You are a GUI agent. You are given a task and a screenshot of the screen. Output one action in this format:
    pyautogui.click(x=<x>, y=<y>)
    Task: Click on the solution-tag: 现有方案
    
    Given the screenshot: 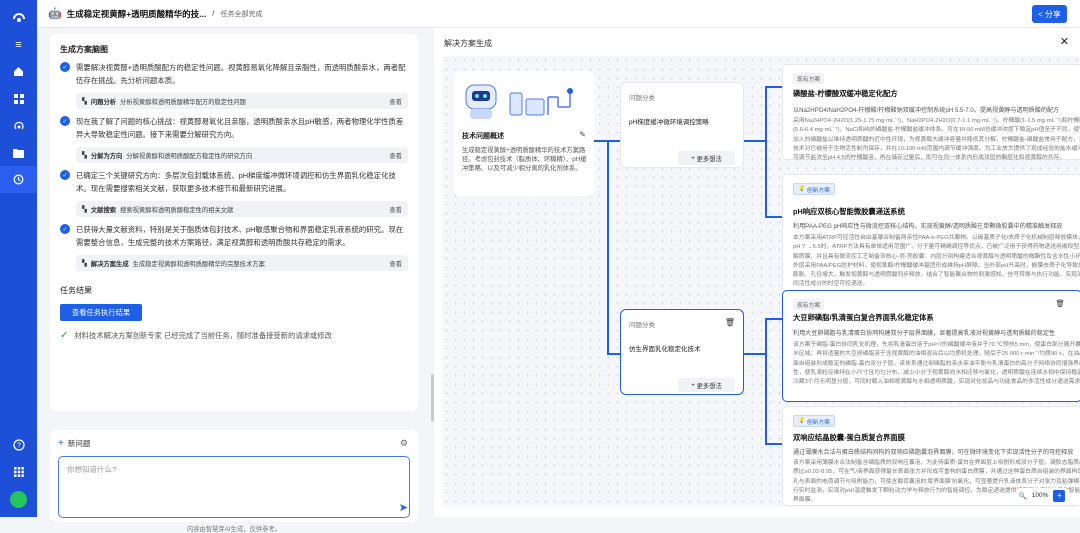 What is the action you would take?
    pyautogui.click(x=809, y=78)
    